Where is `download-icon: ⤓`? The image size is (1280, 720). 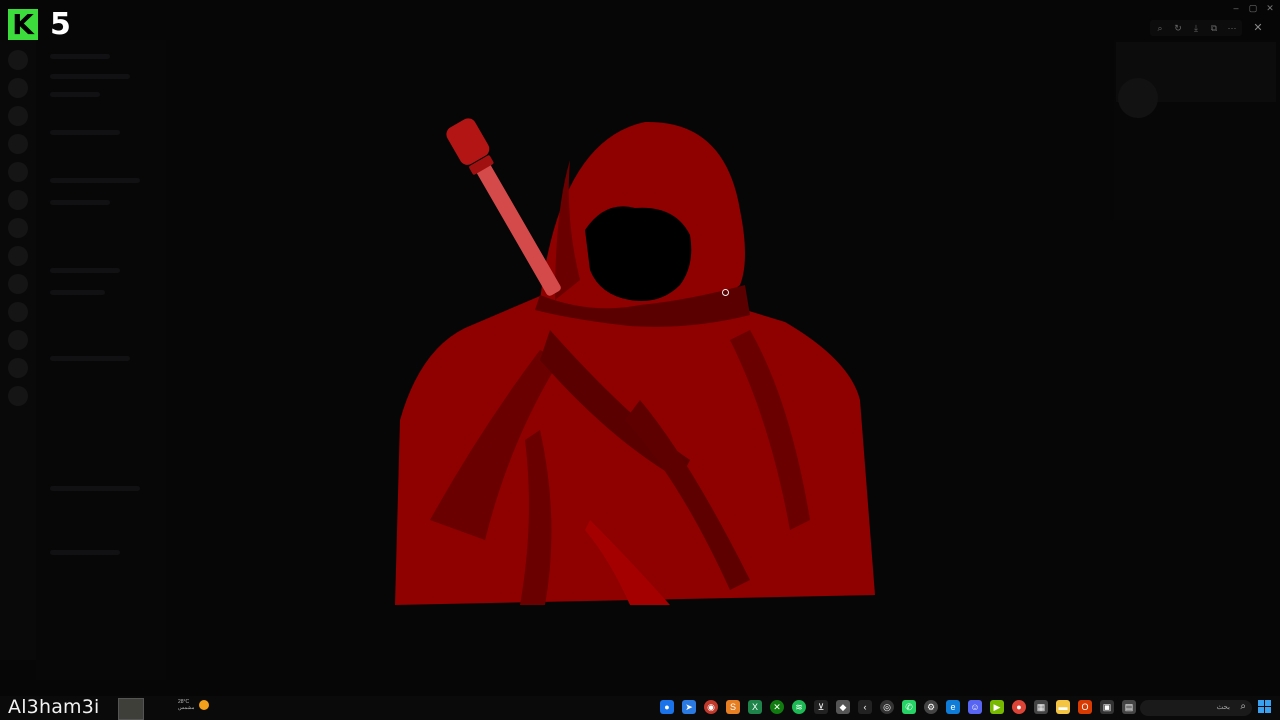 download-icon: ⤓ is located at coordinates (1196, 28).